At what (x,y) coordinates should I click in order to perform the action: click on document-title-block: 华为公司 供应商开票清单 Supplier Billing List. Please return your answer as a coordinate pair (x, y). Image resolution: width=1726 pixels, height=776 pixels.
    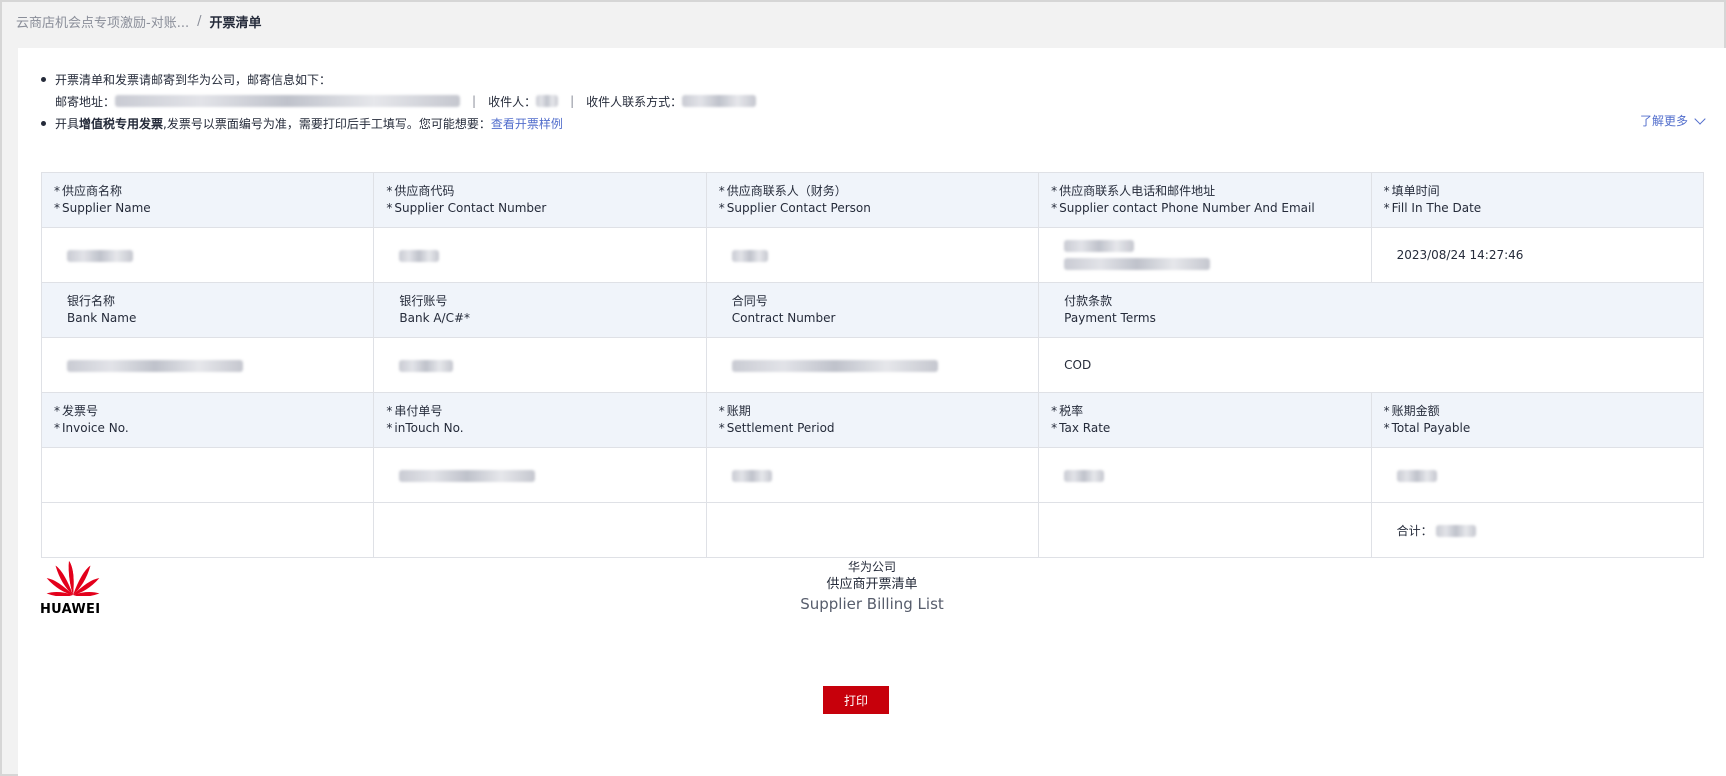
    Looking at the image, I should click on (872, 586).